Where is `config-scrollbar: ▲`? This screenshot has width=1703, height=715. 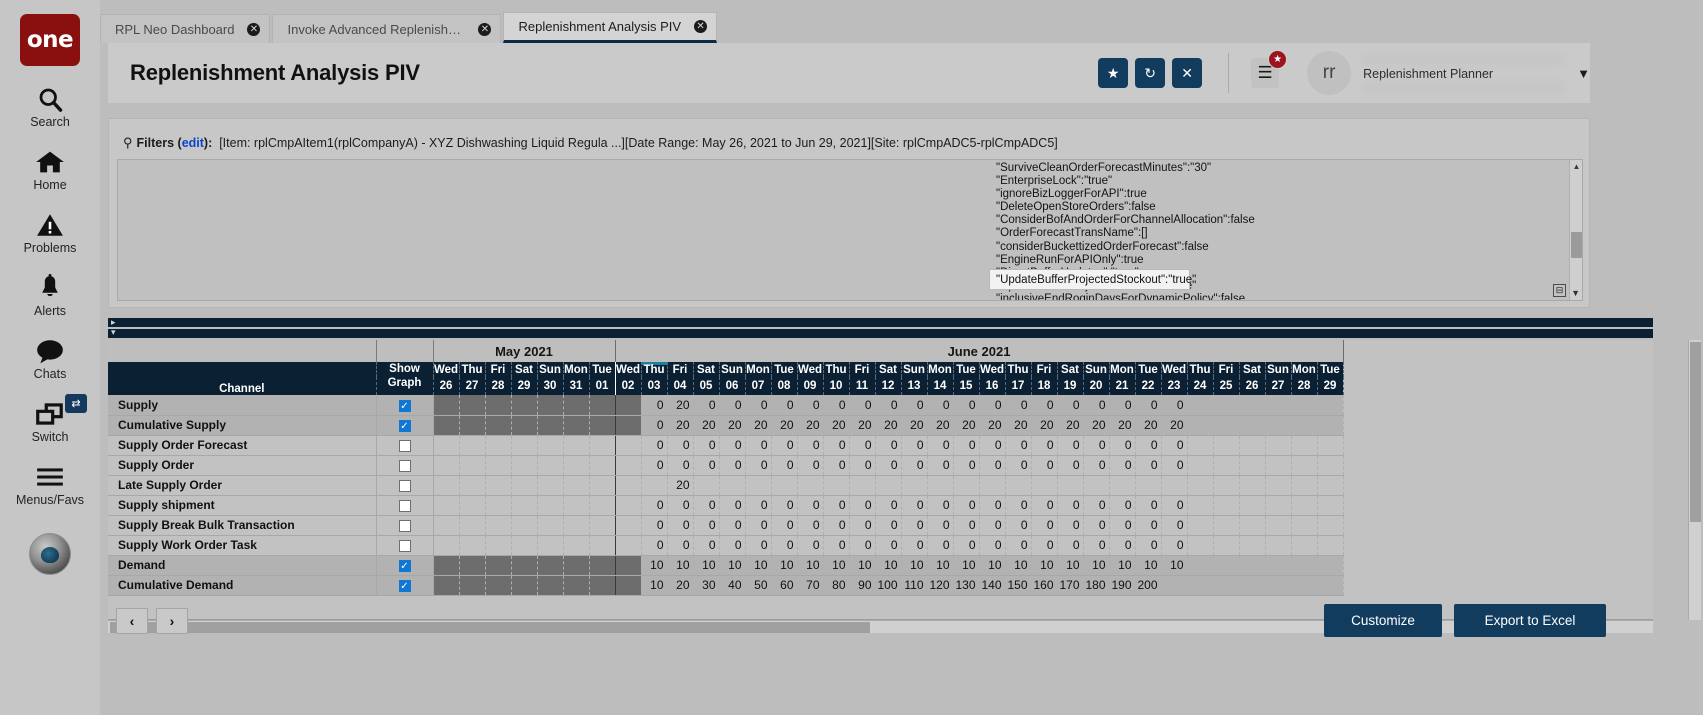
config-scrollbar: ▲ is located at coordinates (1575, 230).